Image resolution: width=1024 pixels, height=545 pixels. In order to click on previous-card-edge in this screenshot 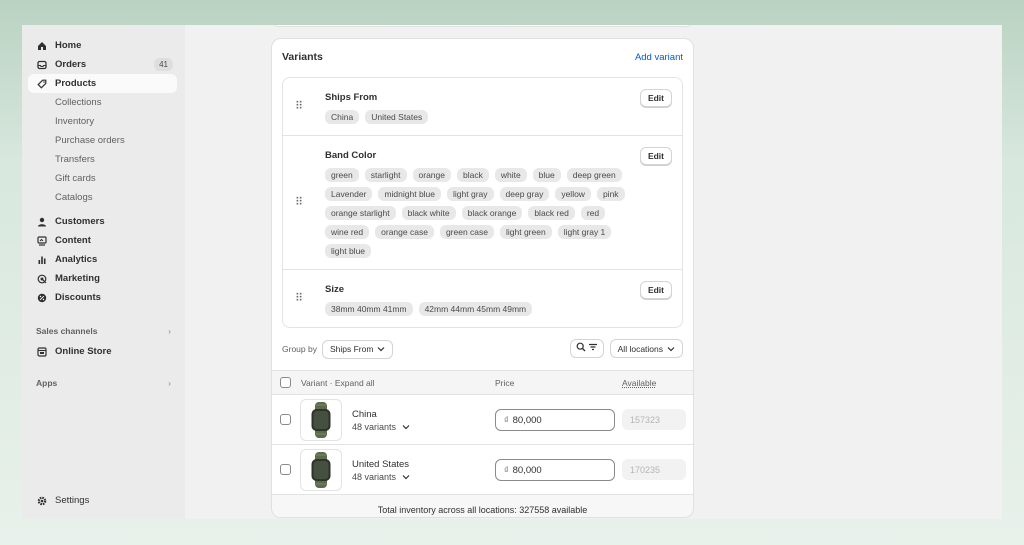, I will do `click(482, 26)`.